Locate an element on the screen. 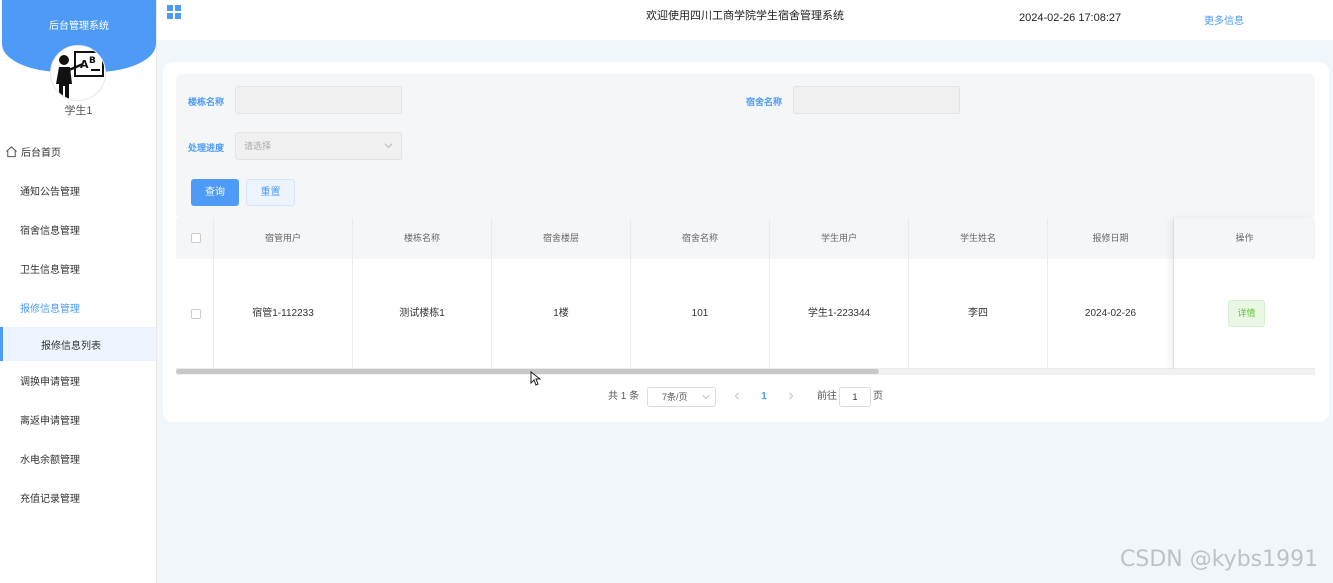 The image size is (1333, 583). cell-dorm-admin: 宿管1-112233 is located at coordinates (283, 314).